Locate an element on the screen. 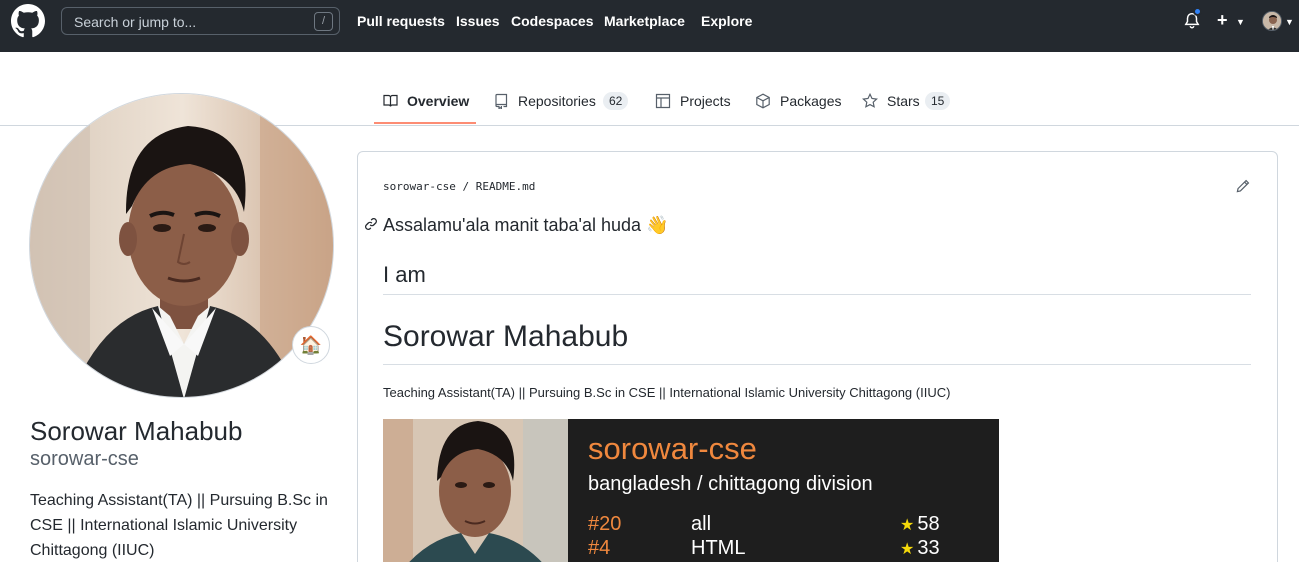  selected-tab-underline is located at coordinates (425, 123).